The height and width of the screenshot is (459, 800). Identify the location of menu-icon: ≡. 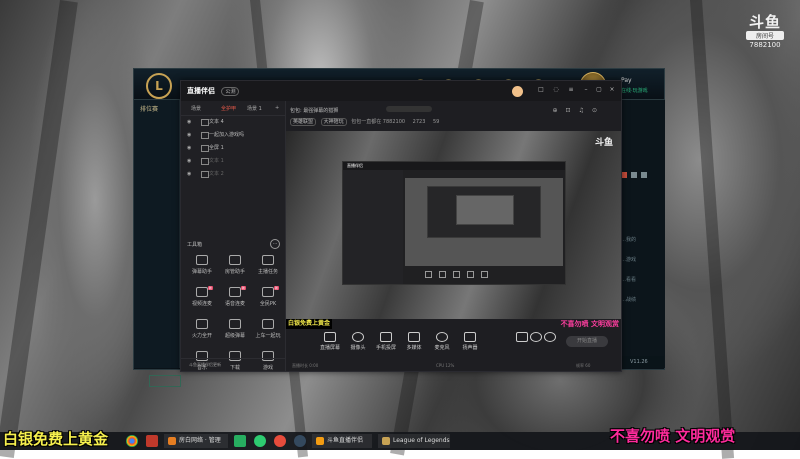
(571, 90).